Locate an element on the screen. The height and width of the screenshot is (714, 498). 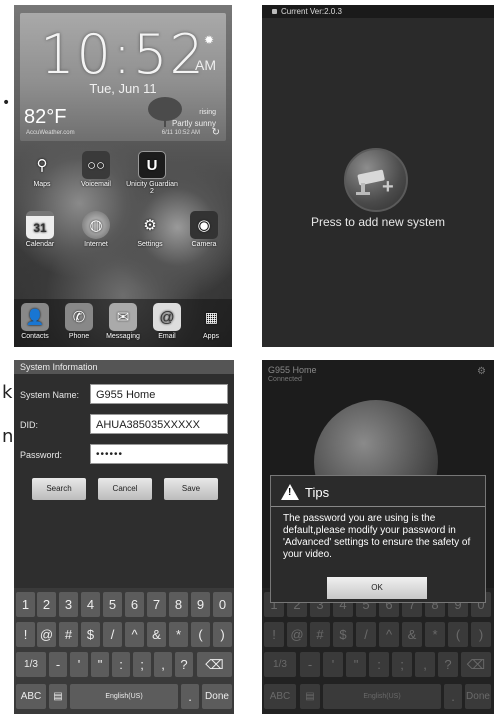
app-internet: ◍ Internet is located at coordinates (96, 229).